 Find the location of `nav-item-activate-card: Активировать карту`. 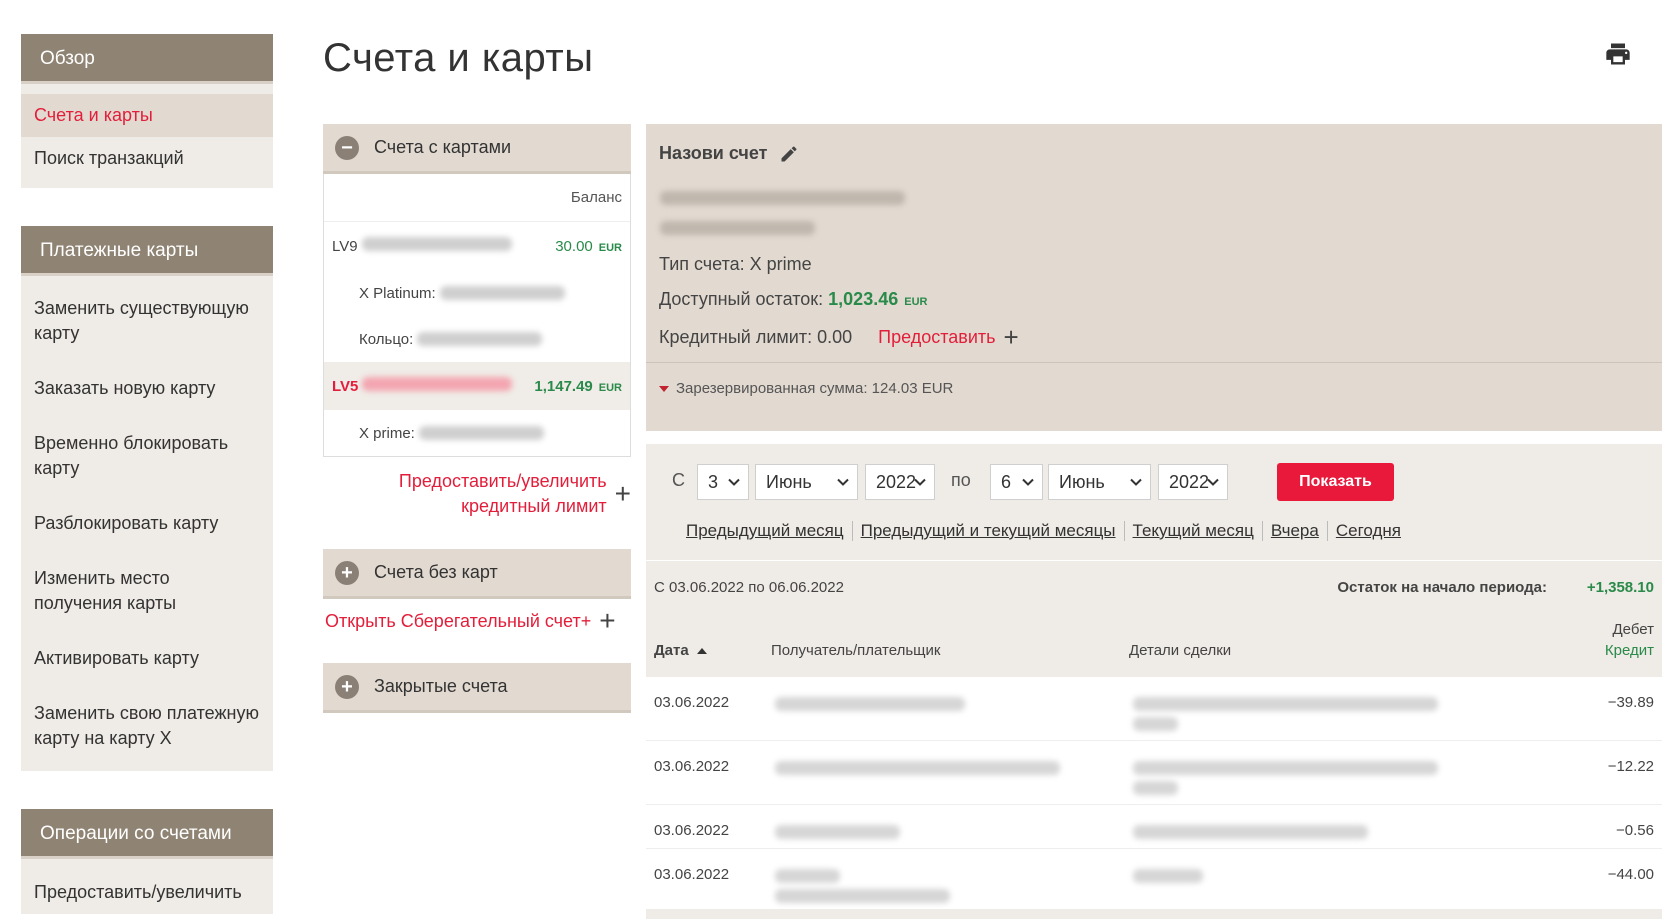

nav-item-activate-card: Активировать карту is located at coordinates (147, 658).